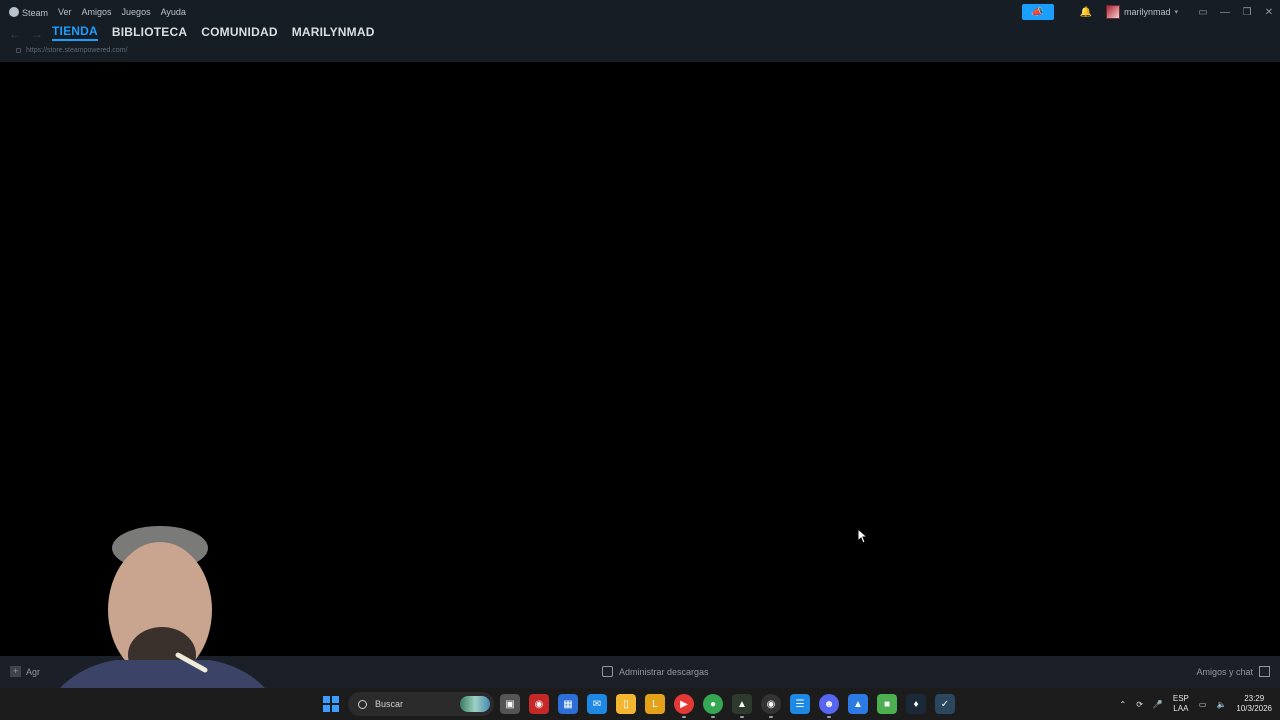 This screenshot has height=720, width=1280. I want to click on avatar, so click(1112, 12).